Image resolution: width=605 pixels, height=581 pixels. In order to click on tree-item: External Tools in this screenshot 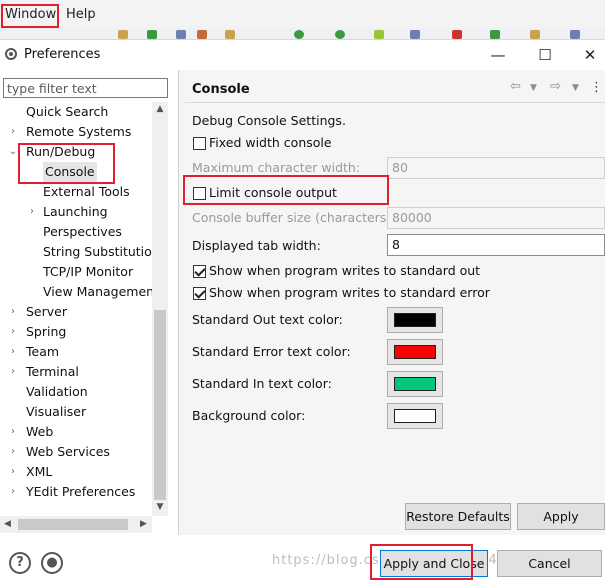, I will do `click(76, 192)`.